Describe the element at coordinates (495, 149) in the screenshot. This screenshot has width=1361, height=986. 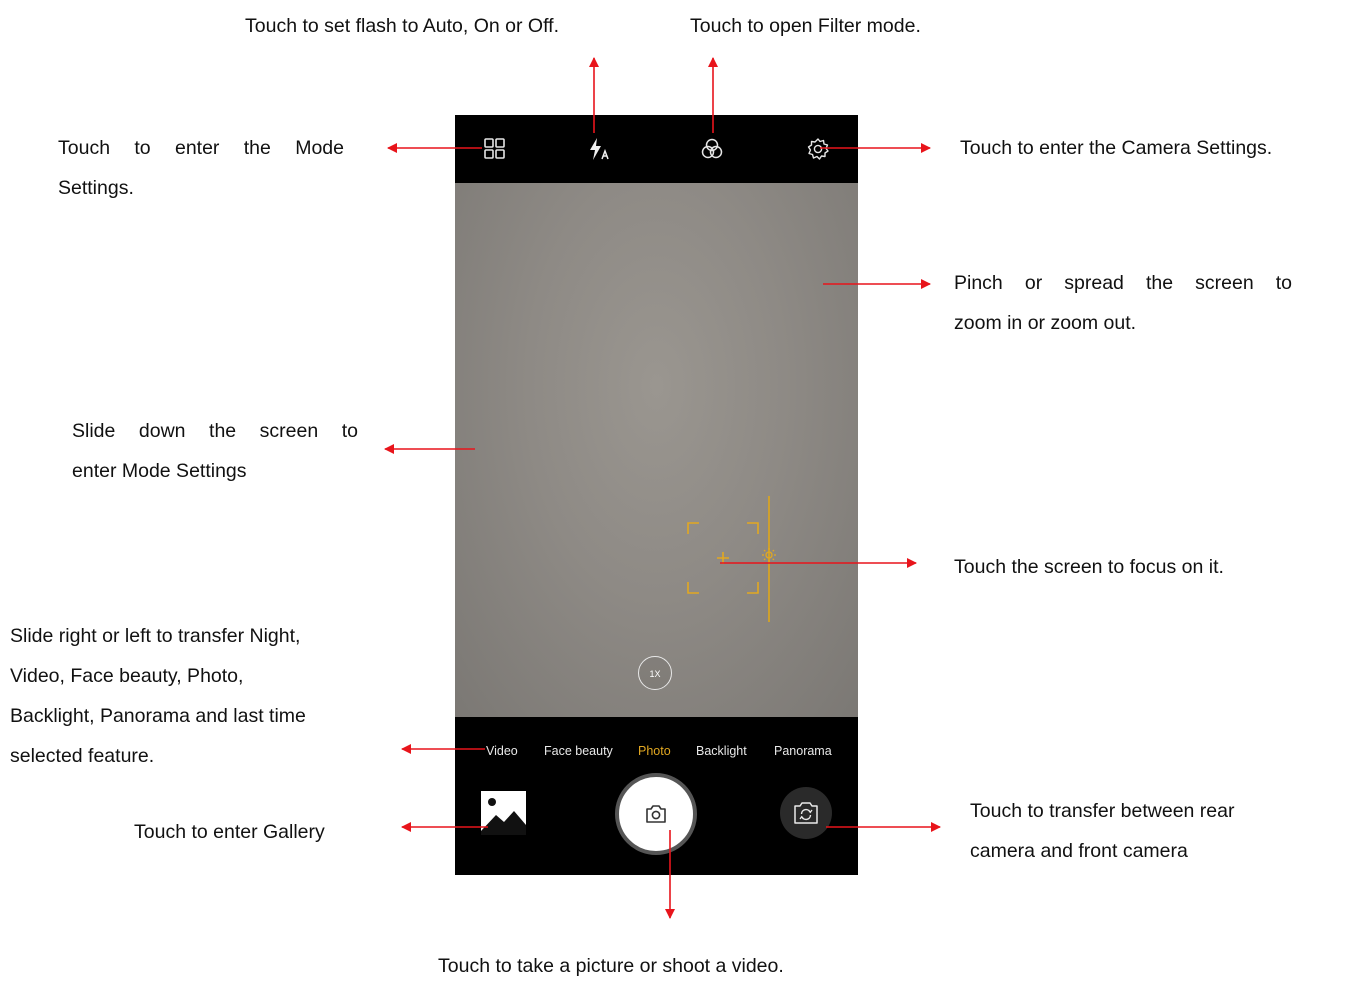
I see `grid-icon` at that location.